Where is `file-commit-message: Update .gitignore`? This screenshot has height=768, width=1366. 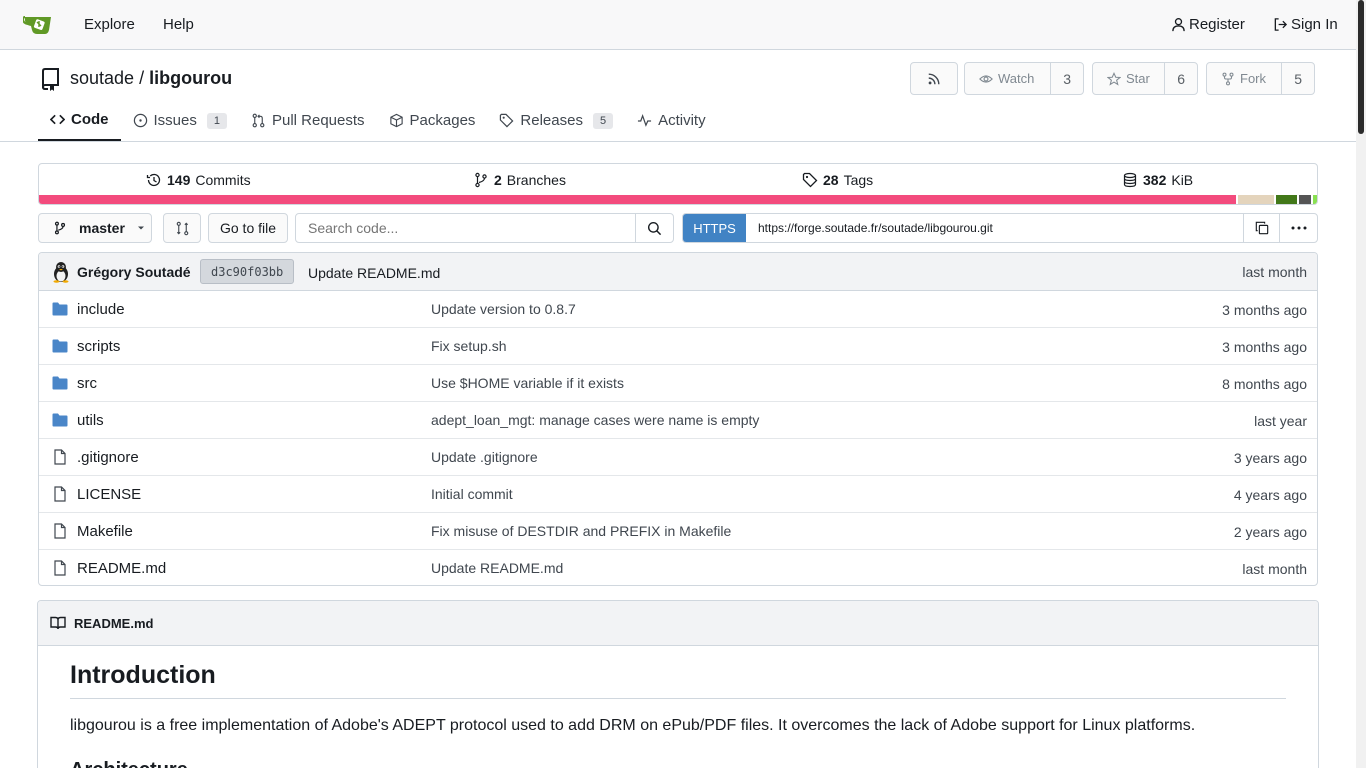
file-commit-message: Update .gitignore is located at coordinates (484, 457).